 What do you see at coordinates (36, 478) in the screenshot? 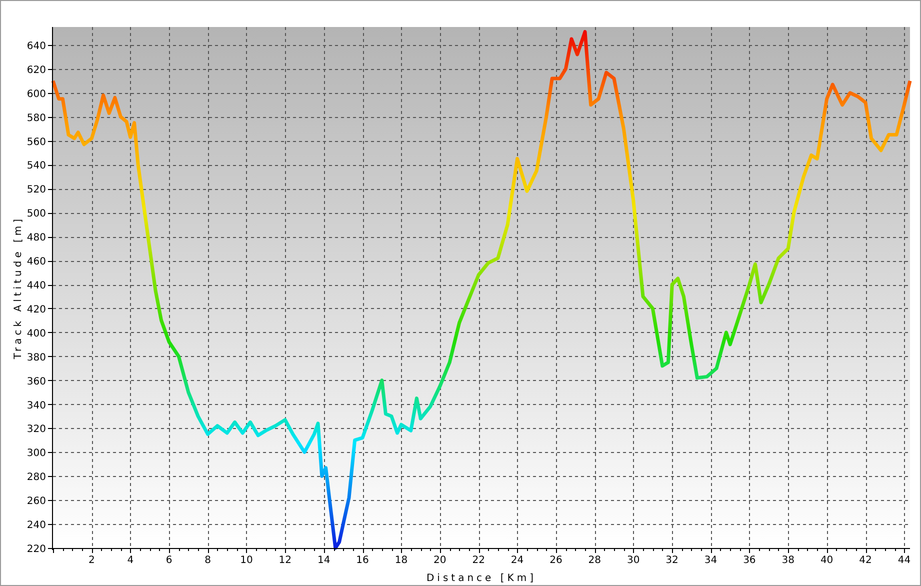
I see `y-tick-label: 280` at bounding box center [36, 478].